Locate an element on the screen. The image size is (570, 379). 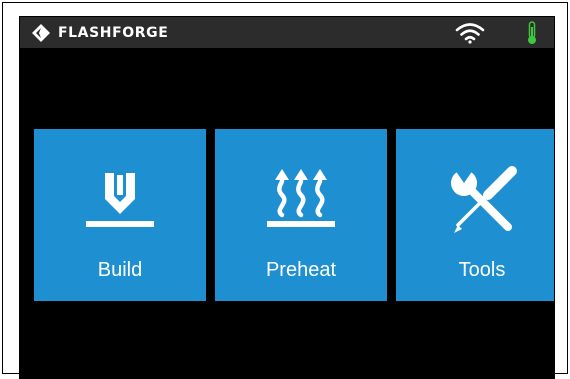
flashforge-diamond-icon is located at coordinates (41, 33).